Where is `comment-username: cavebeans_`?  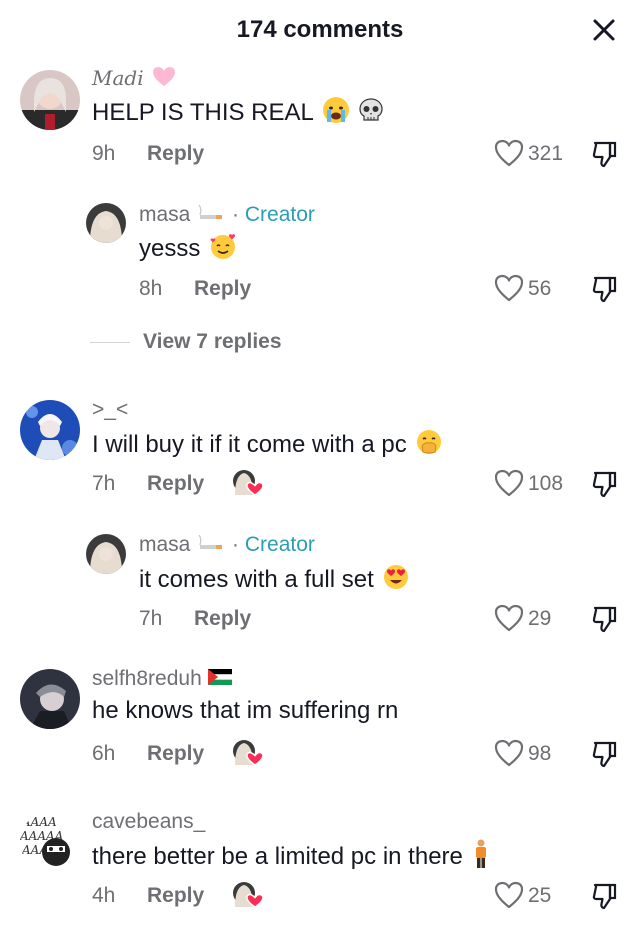 comment-username: cavebeans_ is located at coordinates (148, 822).